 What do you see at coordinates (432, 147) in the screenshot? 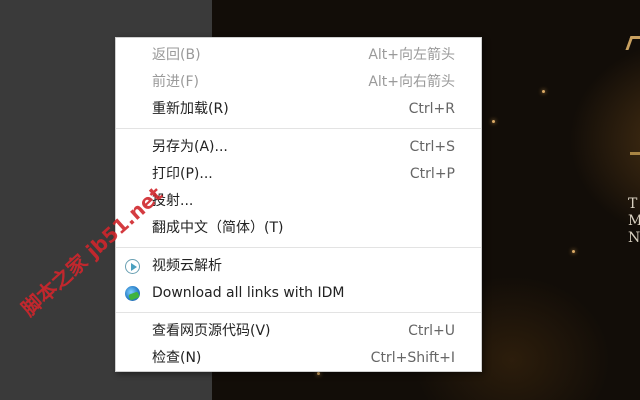
I see `menu-item-shortcut: Ctrl+S` at bounding box center [432, 147].